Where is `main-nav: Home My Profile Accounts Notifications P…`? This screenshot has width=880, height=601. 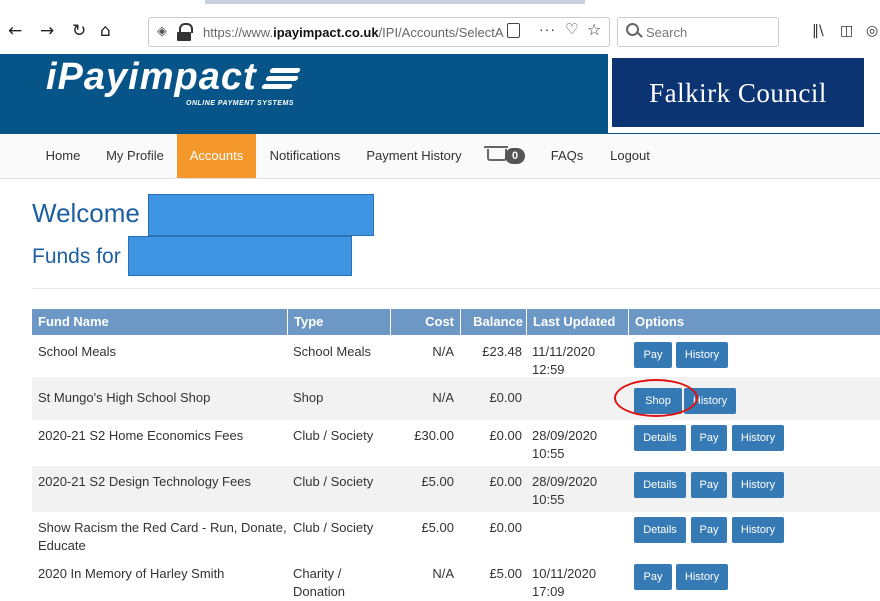 main-nav: Home My Profile Accounts Notifications P… is located at coordinates (440, 156).